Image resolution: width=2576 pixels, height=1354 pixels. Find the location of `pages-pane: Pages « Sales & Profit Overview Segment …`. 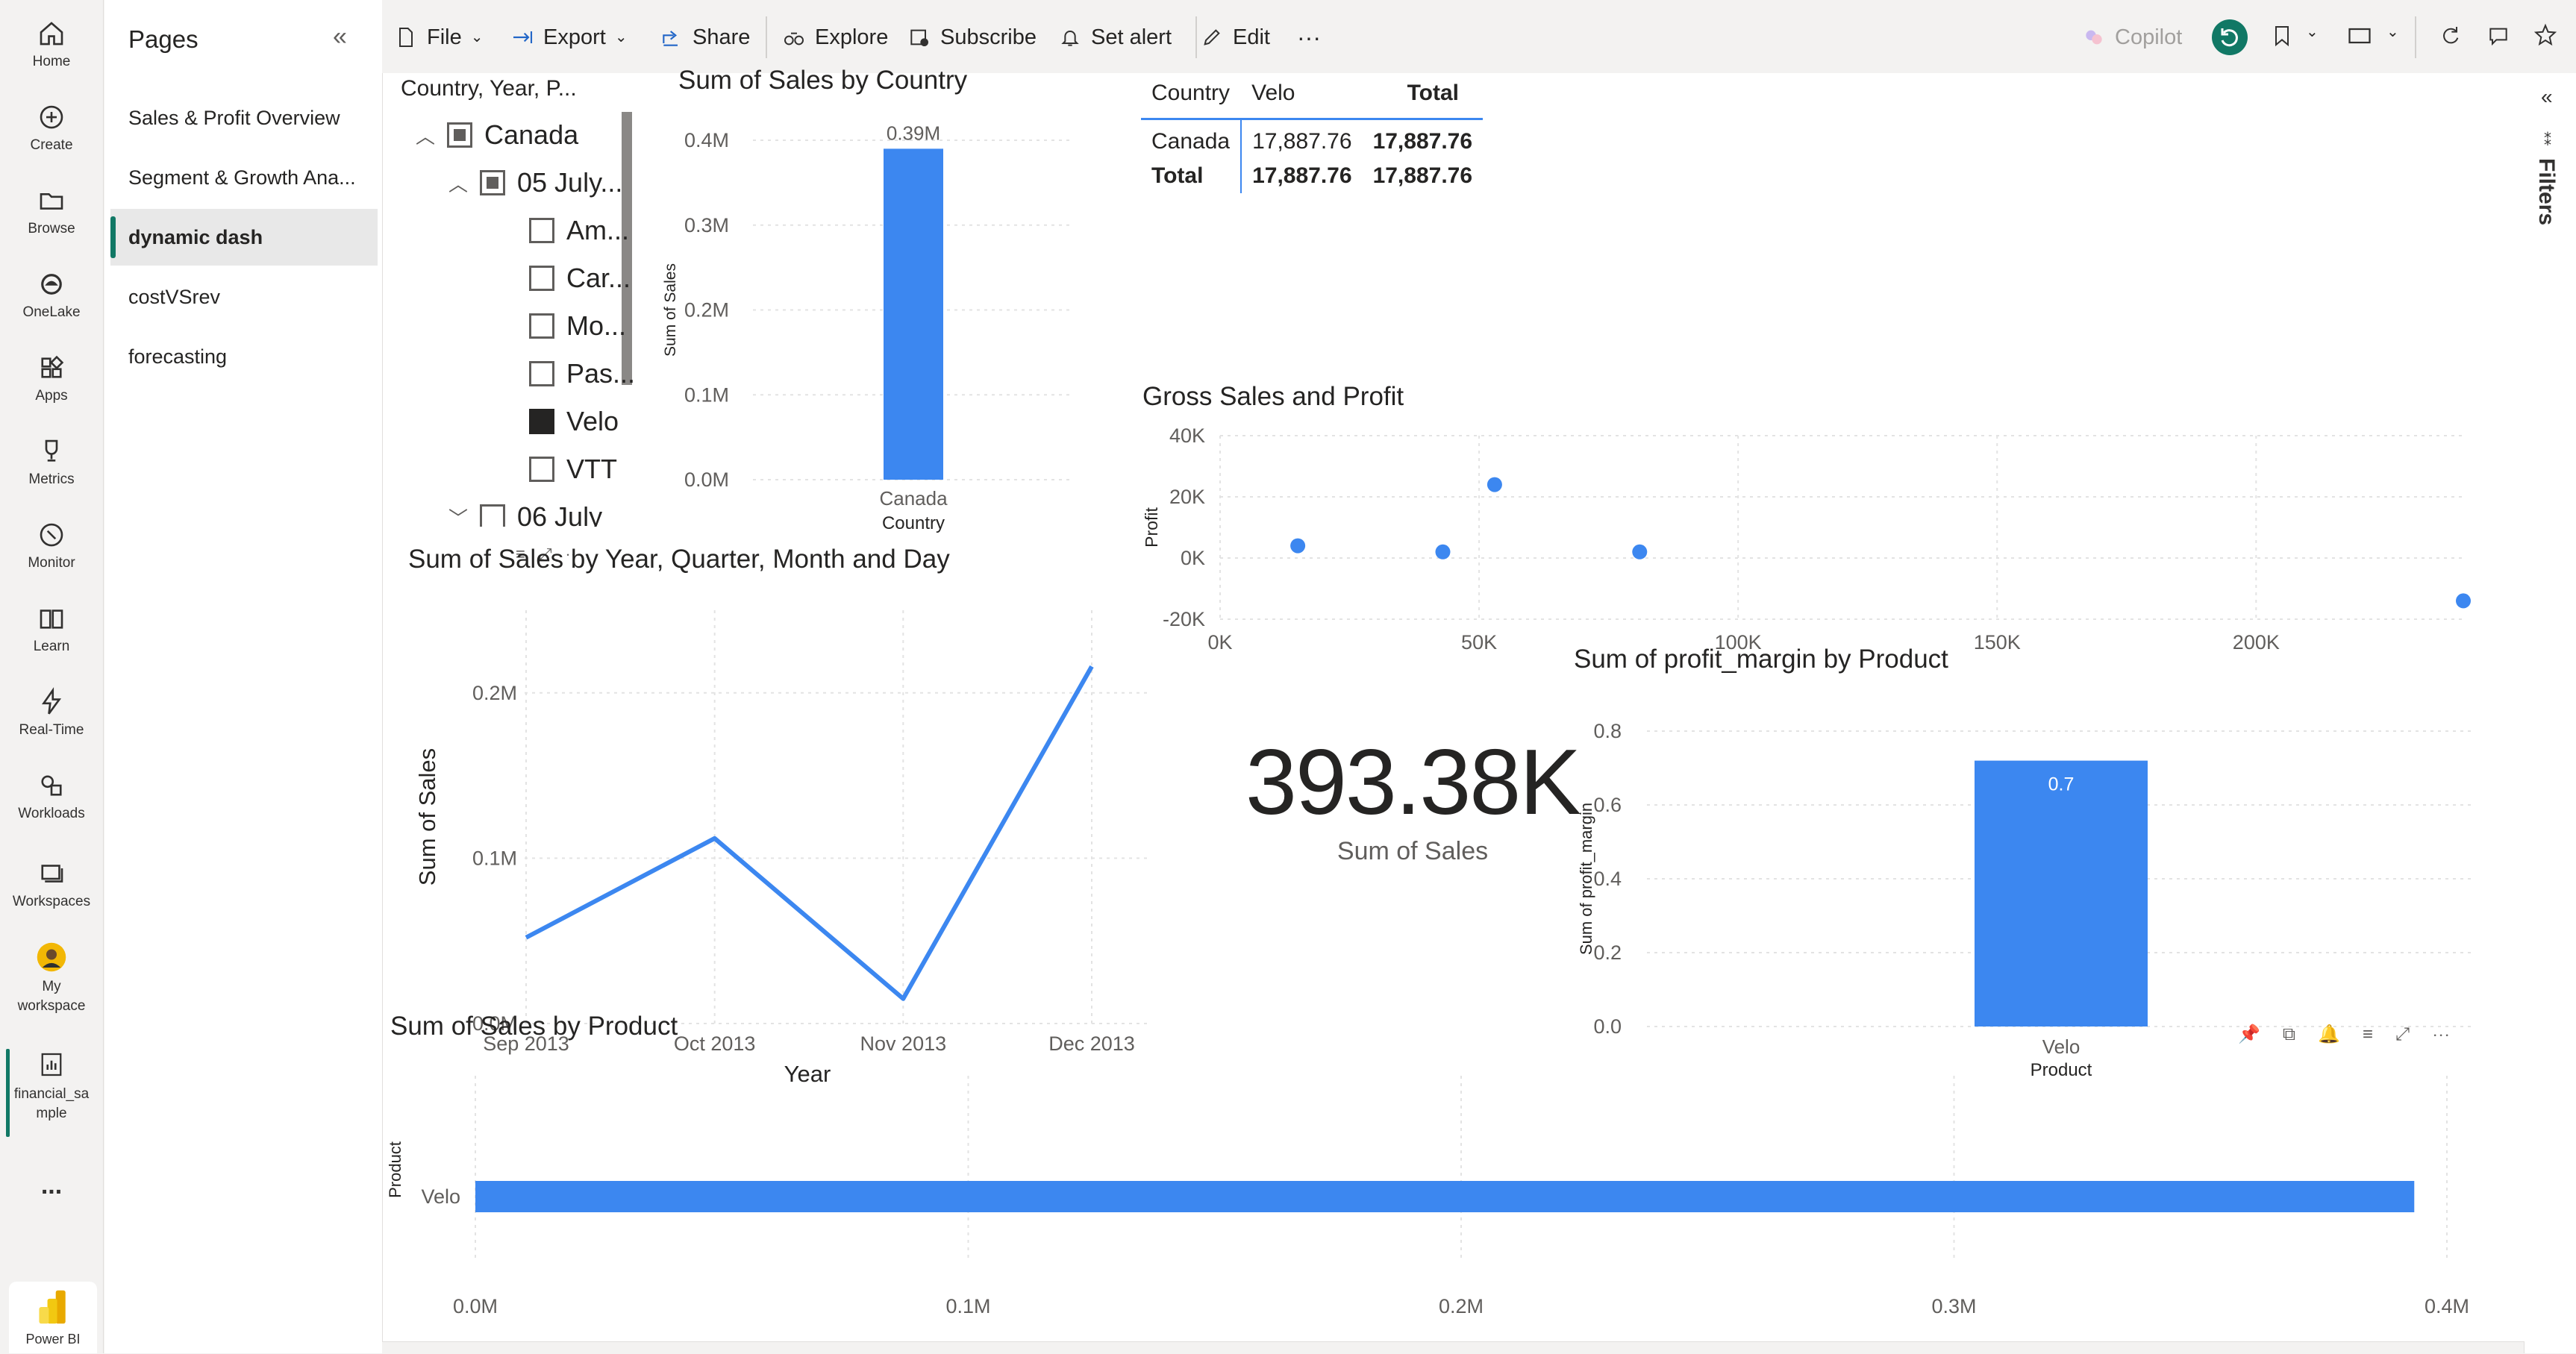

pages-pane: Pages « Sales & Profit Overview Segment … is located at coordinates (243, 676).